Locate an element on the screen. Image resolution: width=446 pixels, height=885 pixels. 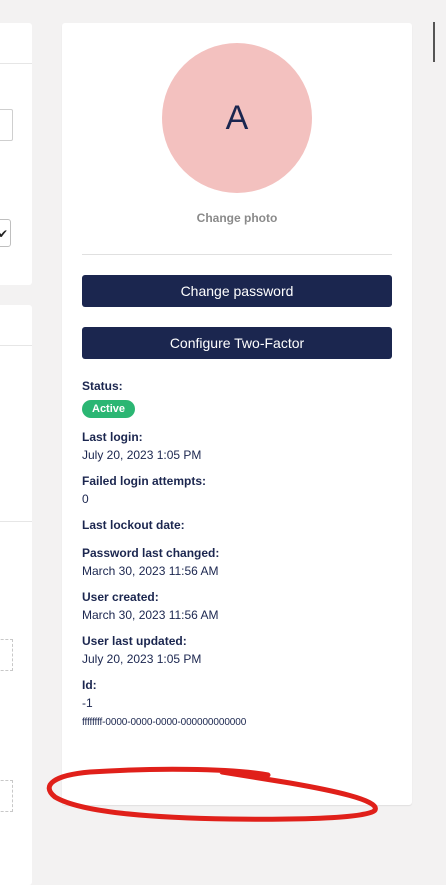
password-changed-value: March 30, 2023 11:56 AM is located at coordinates (150, 571).